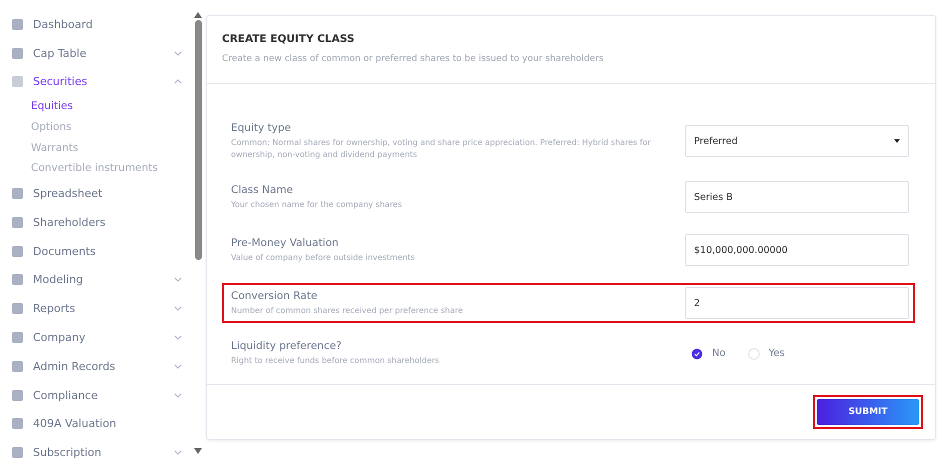 The height and width of the screenshot is (468, 940). I want to click on form-title: CREATE EQUITY CLASS, so click(289, 39).